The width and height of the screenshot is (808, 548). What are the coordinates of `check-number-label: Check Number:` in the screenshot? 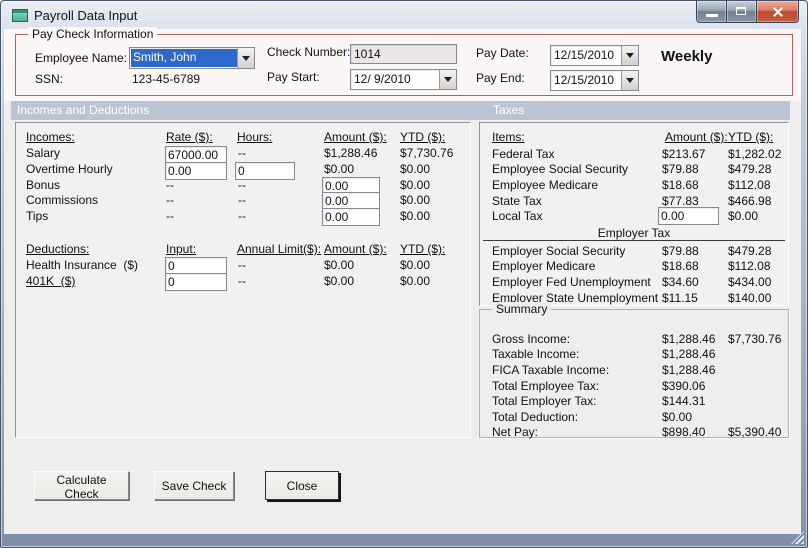 It's located at (309, 52).